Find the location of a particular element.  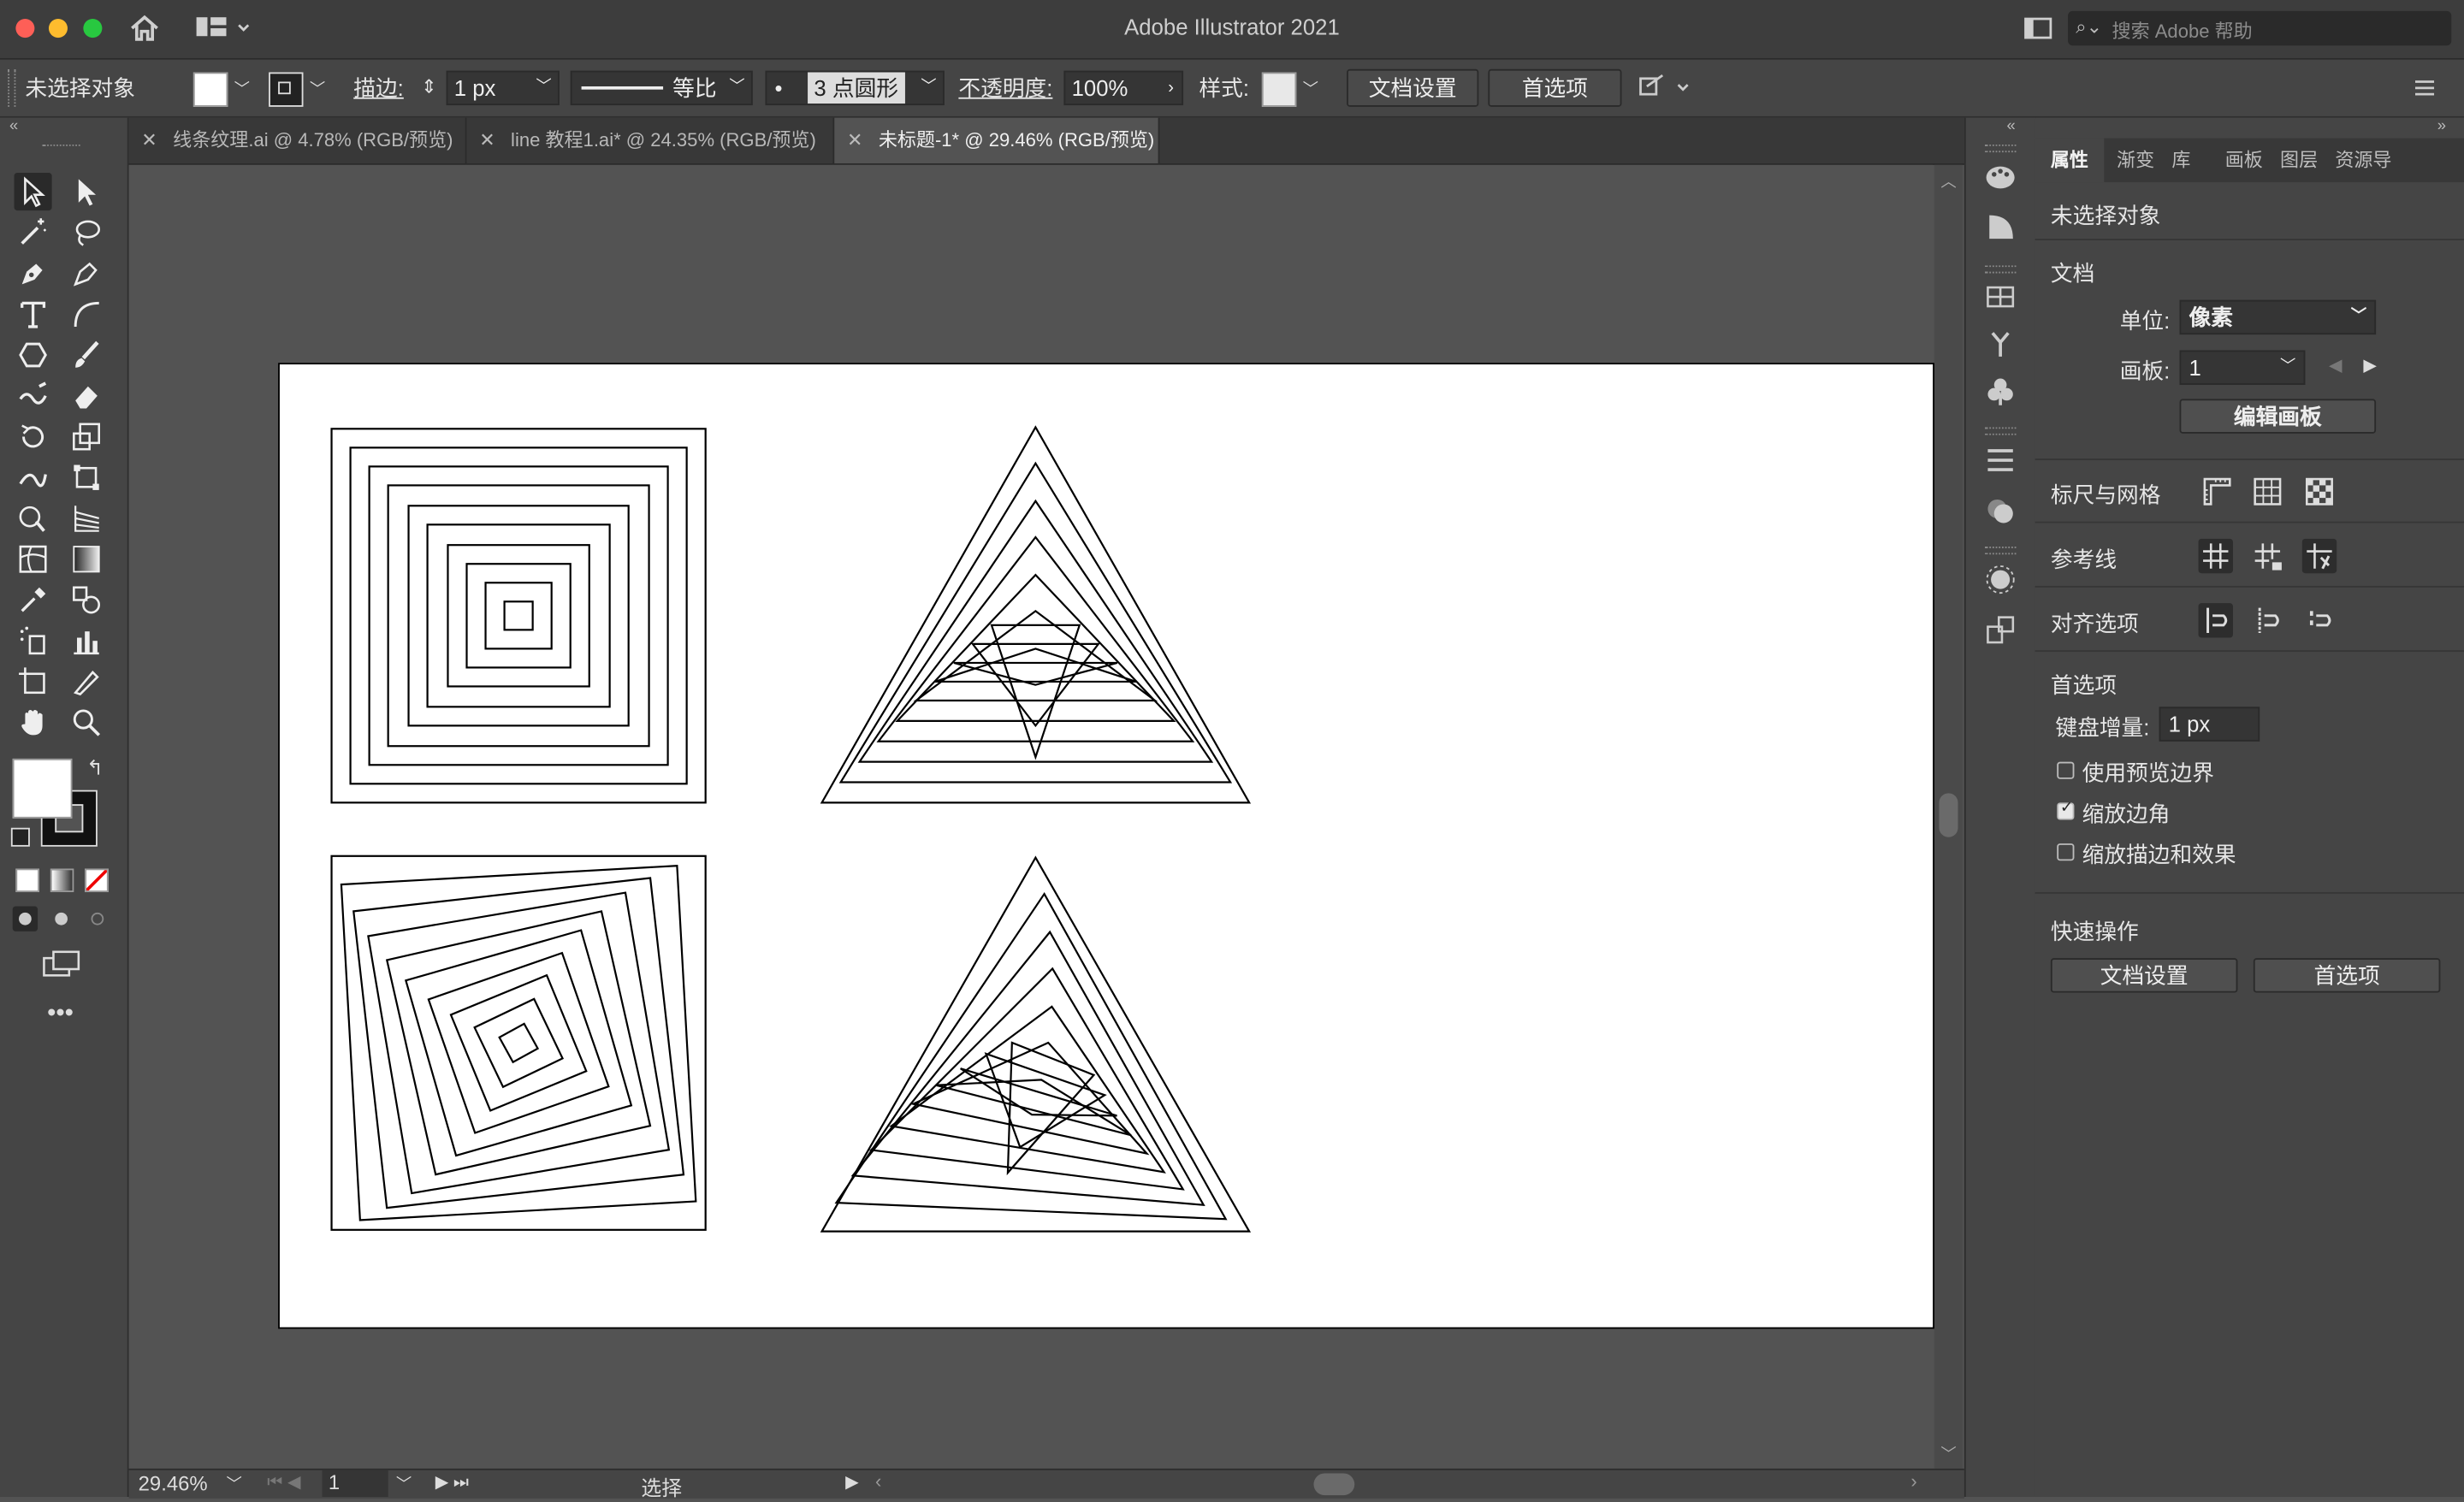

quick-preferences-button: 首选项 is located at coordinates (2347, 975).